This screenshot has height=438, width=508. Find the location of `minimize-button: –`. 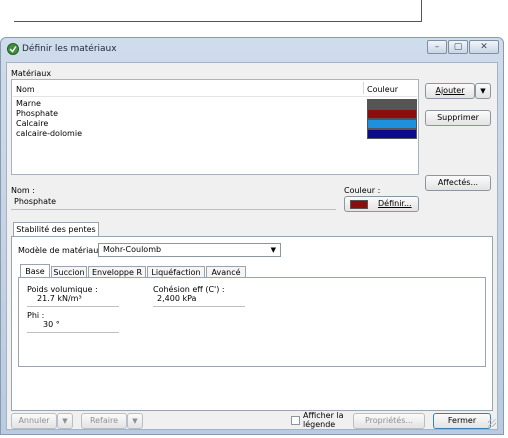

minimize-button: – is located at coordinates (437, 47).